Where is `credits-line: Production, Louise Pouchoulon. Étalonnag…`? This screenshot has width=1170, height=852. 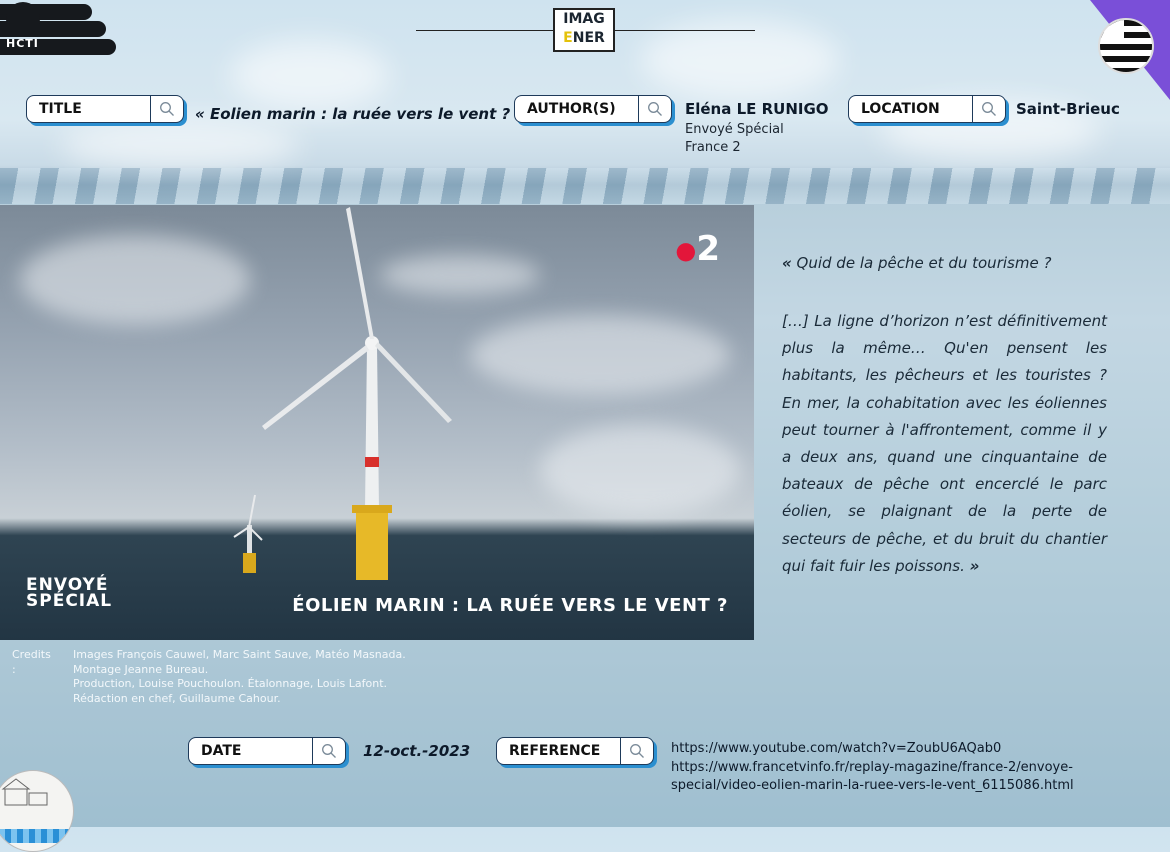
credits-line: Production, Louise Pouchoulon. Étalonnag… is located at coordinates (230, 683).